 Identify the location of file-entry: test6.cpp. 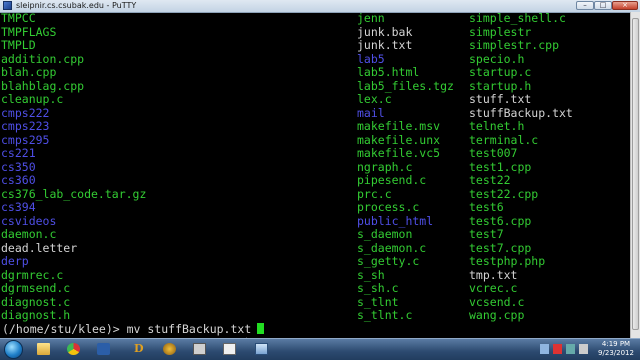
(500, 220).